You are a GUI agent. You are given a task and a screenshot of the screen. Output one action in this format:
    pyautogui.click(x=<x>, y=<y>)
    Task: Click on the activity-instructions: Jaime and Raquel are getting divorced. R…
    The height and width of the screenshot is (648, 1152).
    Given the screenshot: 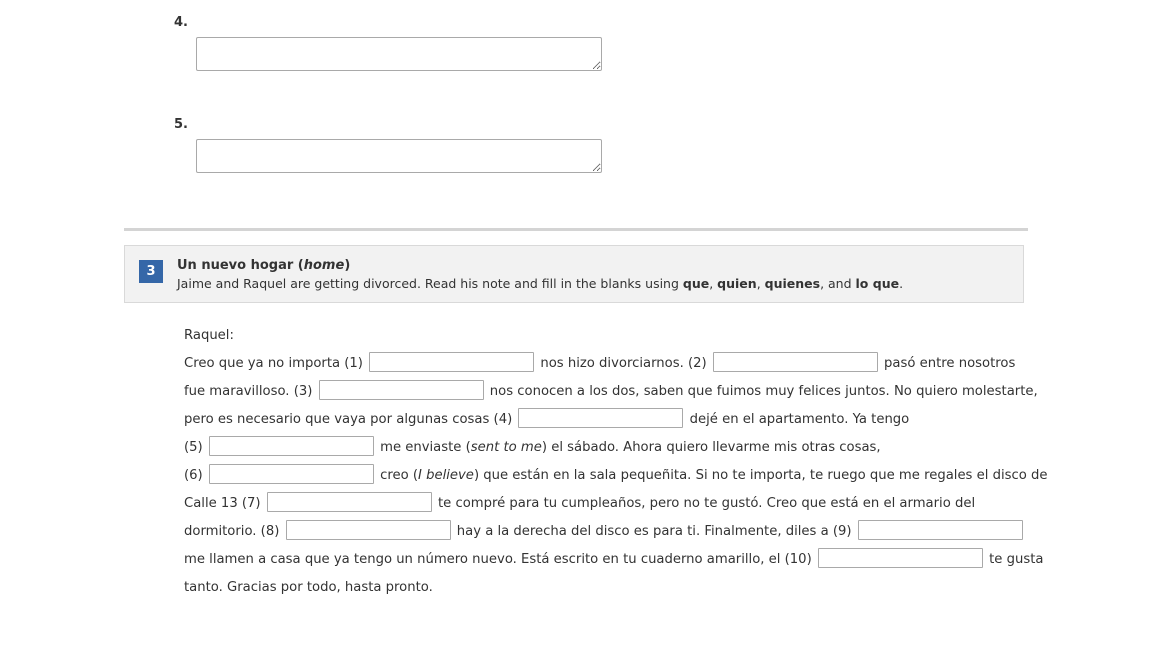 What is the action you would take?
    pyautogui.click(x=540, y=283)
    